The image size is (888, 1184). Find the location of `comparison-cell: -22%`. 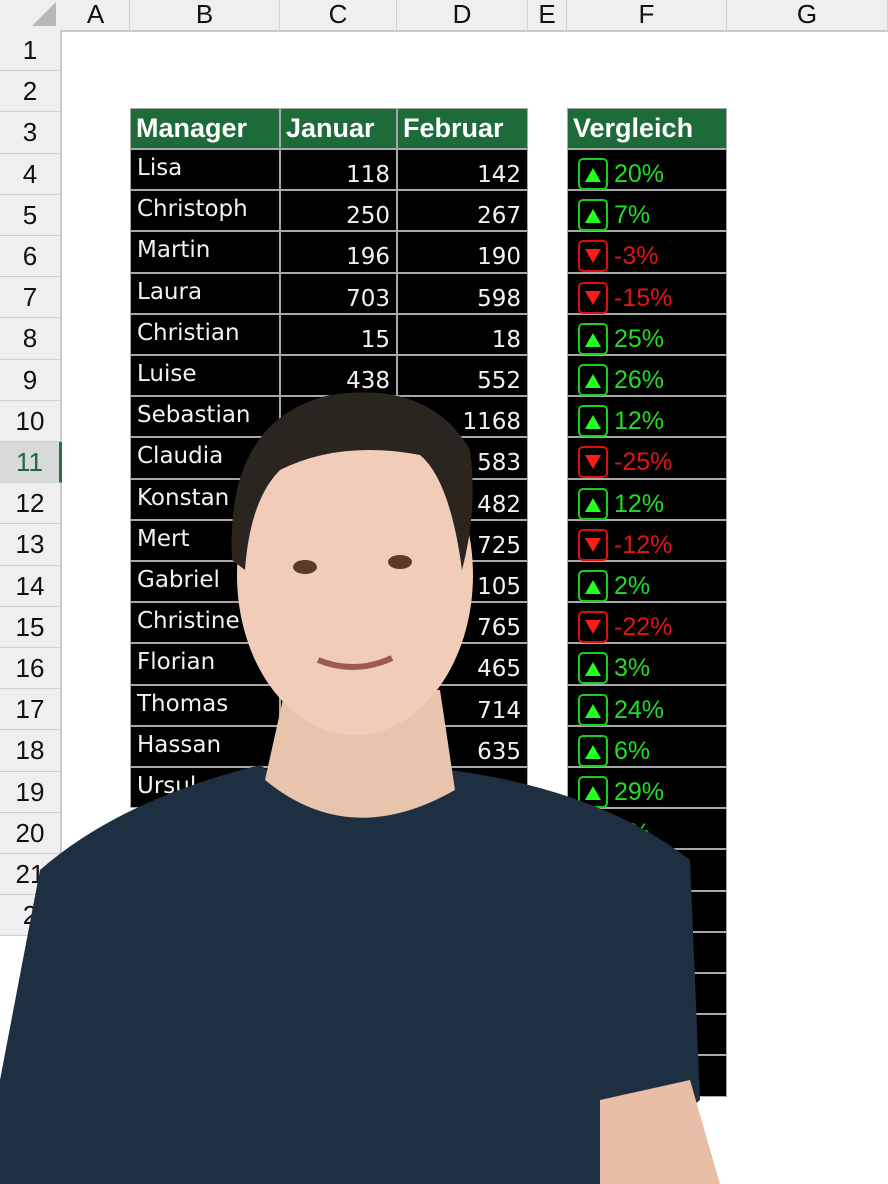

comparison-cell: -22% is located at coordinates (647, 623).